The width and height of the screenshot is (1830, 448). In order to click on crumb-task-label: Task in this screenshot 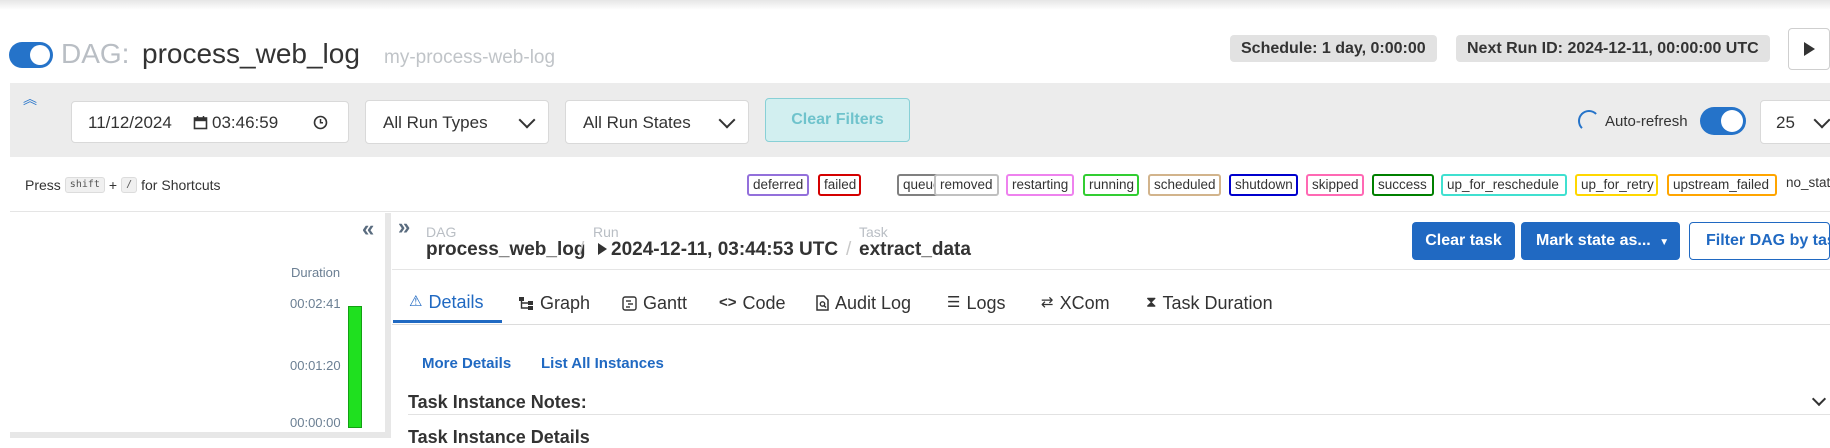, I will do `click(873, 232)`.